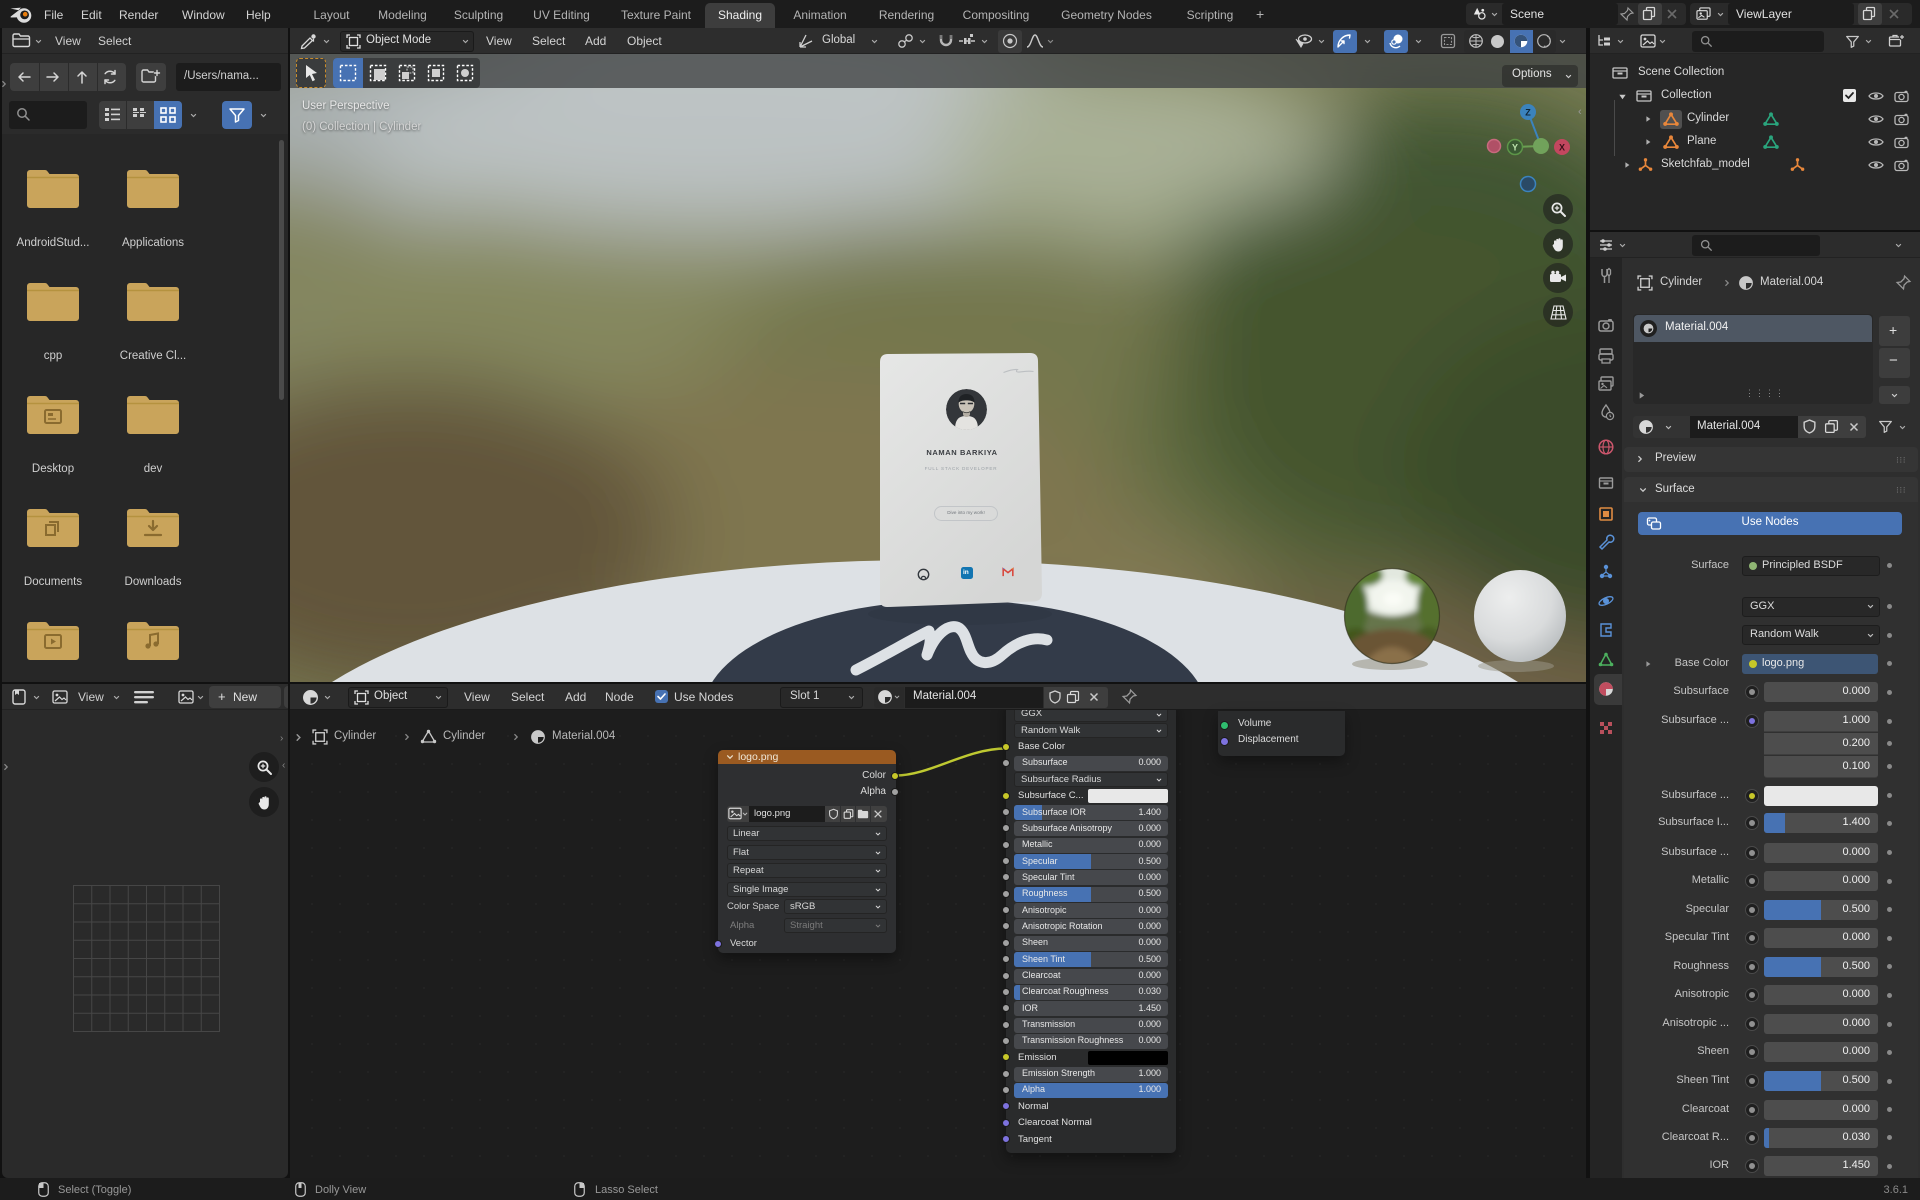 The image size is (1920, 1200). I want to click on svg-text: Z, so click(1528, 113).